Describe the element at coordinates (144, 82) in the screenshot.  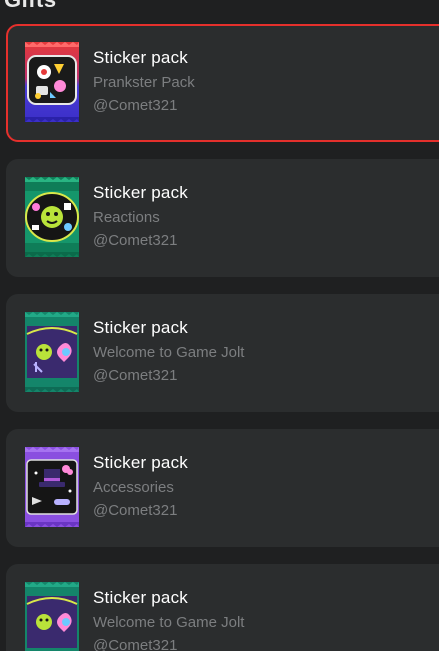
I see `pack-name: Prankster Pack` at that location.